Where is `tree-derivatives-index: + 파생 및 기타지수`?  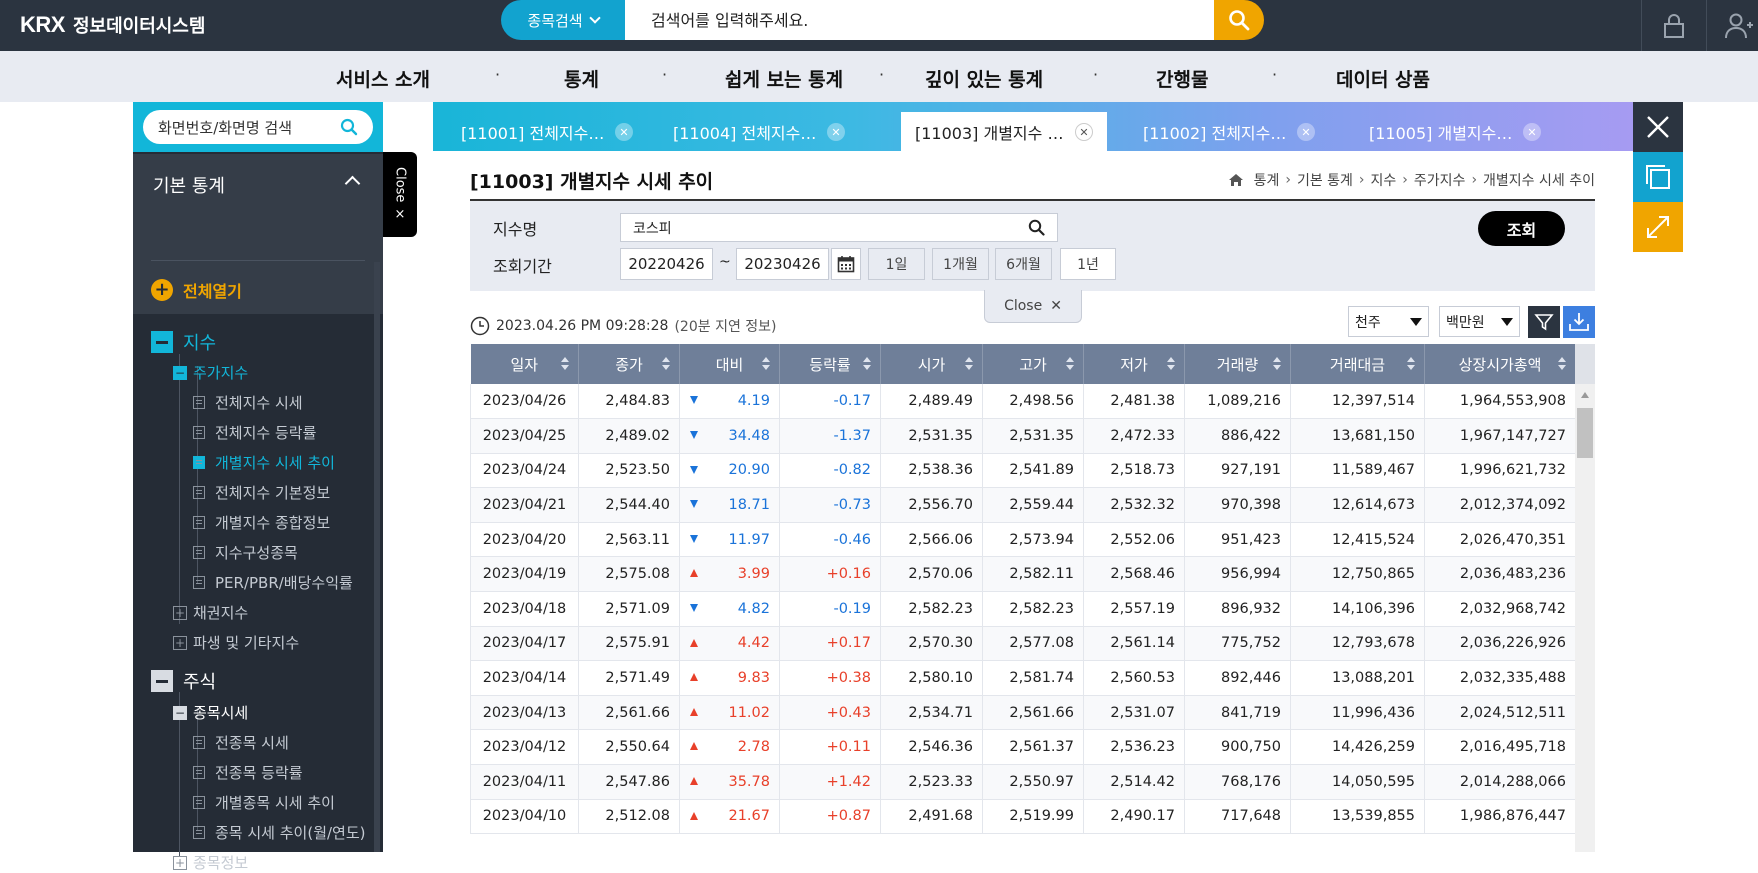
tree-derivatives-index: + 파생 및 기타지수 is located at coordinates (236, 642).